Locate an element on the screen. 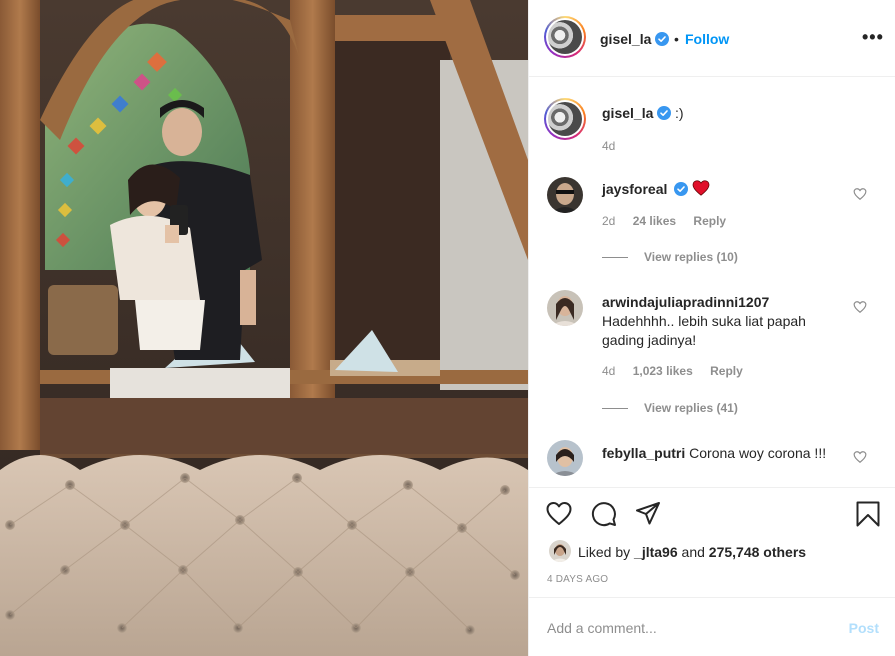 This screenshot has width=895, height=656. comment-likes: 1,023 likes is located at coordinates (663, 371).